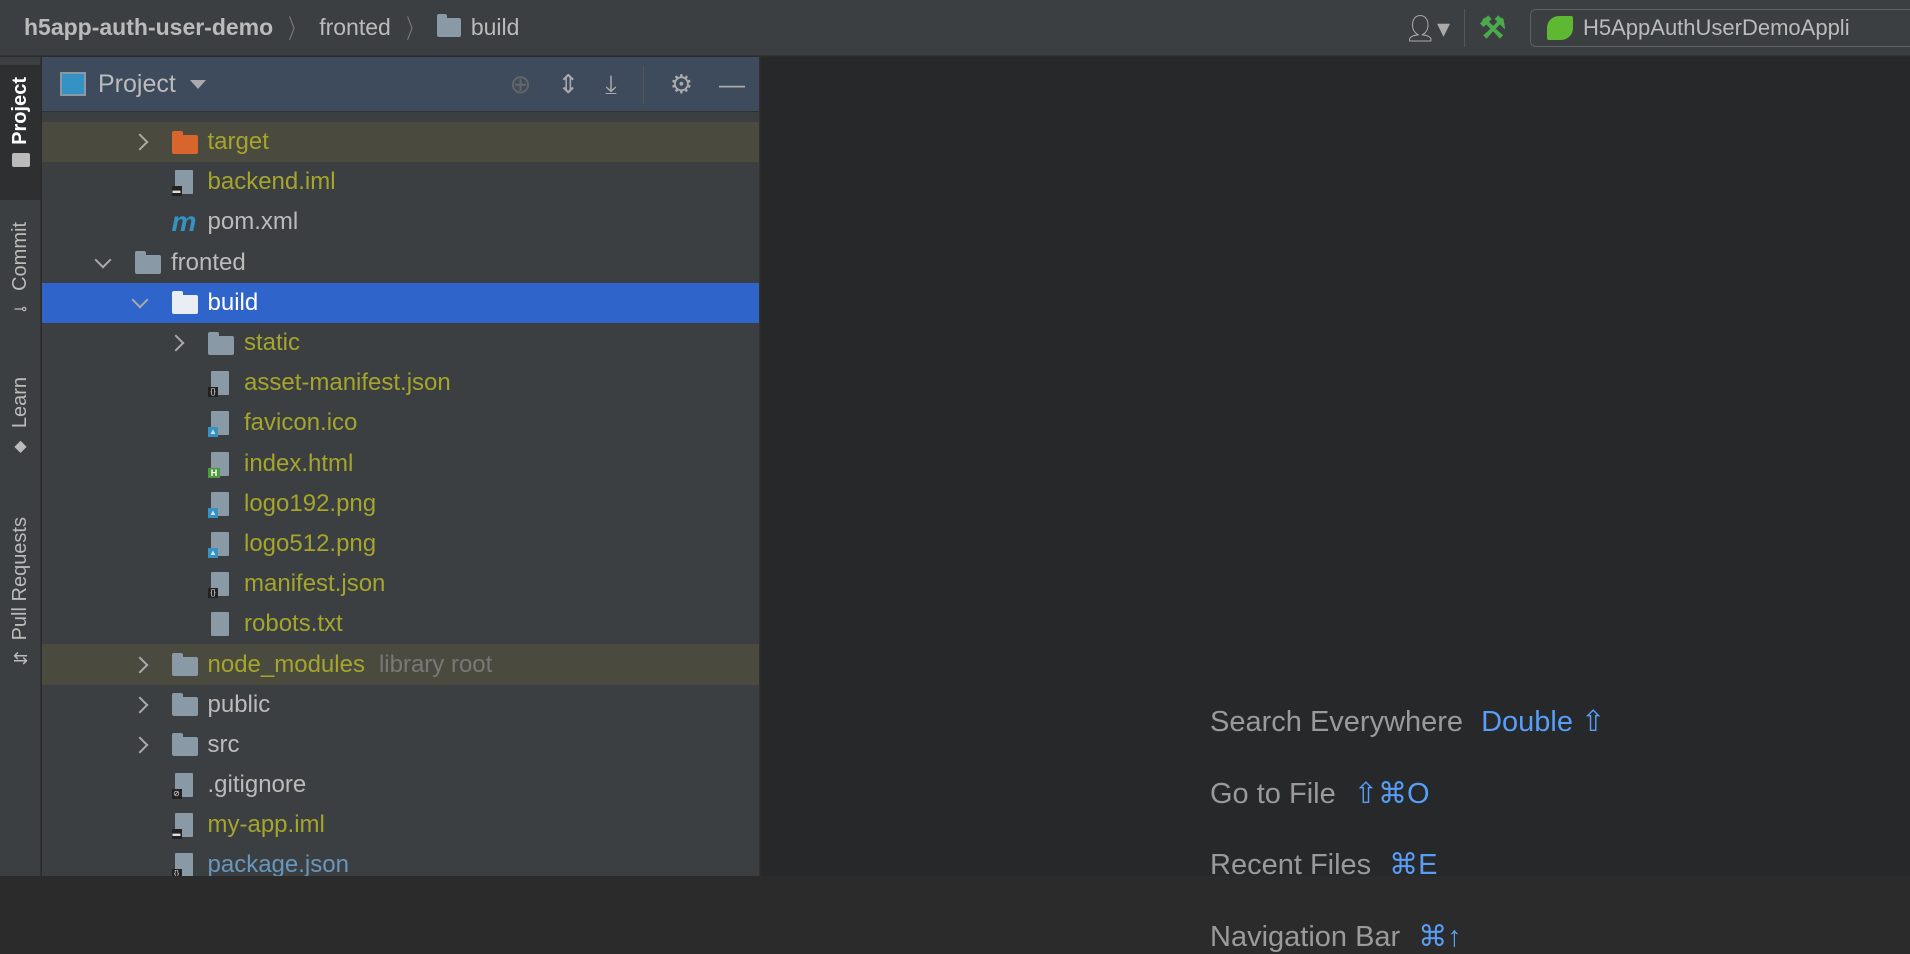 This screenshot has height=954, width=1910. Describe the element at coordinates (400, 785) in the screenshot. I see `tree-item: ⊘ .gitignore` at that location.